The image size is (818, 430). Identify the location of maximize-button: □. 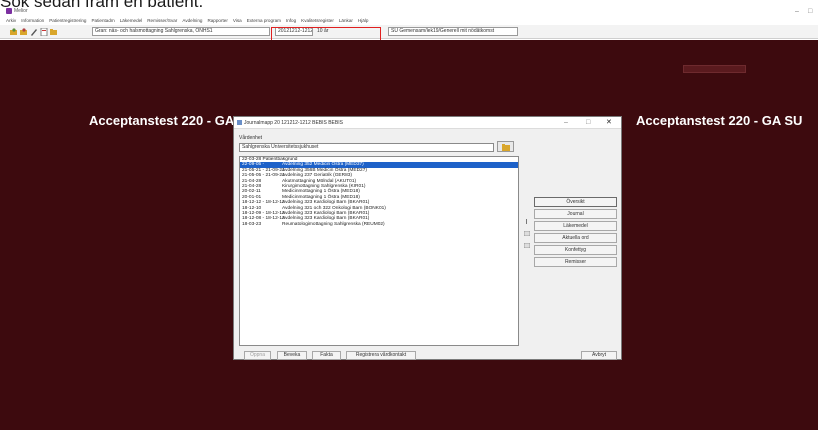
(810, 11).